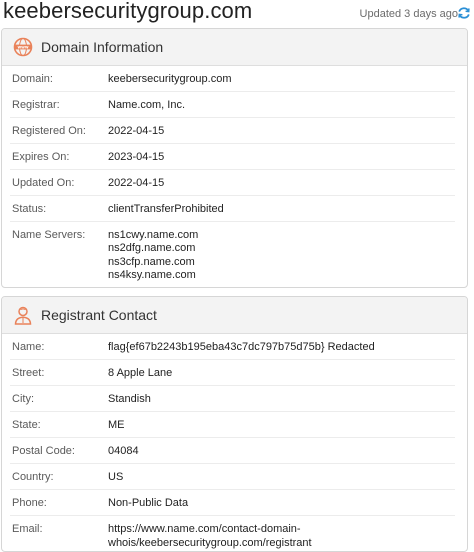 This screenshot has width=474, height=552. Describe the element at coordinates (232, 477) in the screenshot. I see `contact-row-country: Country: US` at that location.